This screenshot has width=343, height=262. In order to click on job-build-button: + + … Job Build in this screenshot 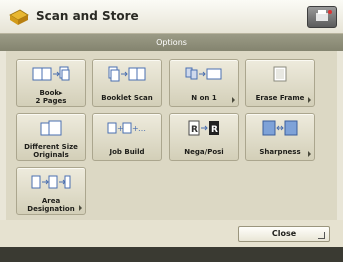, I will do `click(127, 137)`.